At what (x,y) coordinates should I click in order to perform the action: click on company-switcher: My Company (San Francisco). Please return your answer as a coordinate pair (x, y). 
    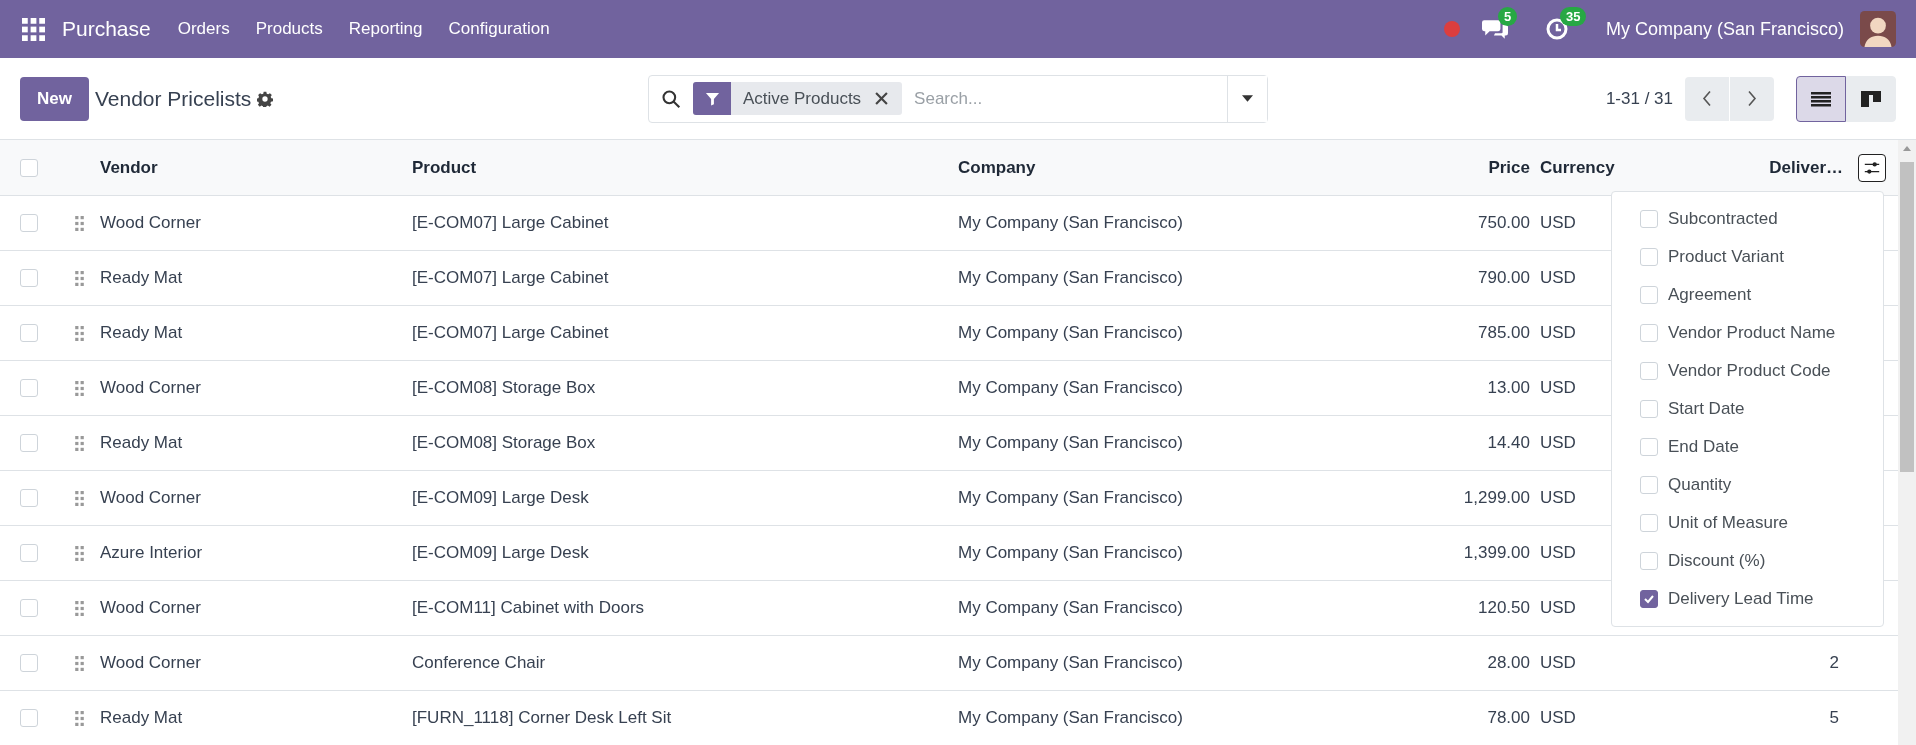
    Looking at the image, I should click on (1724, 29).